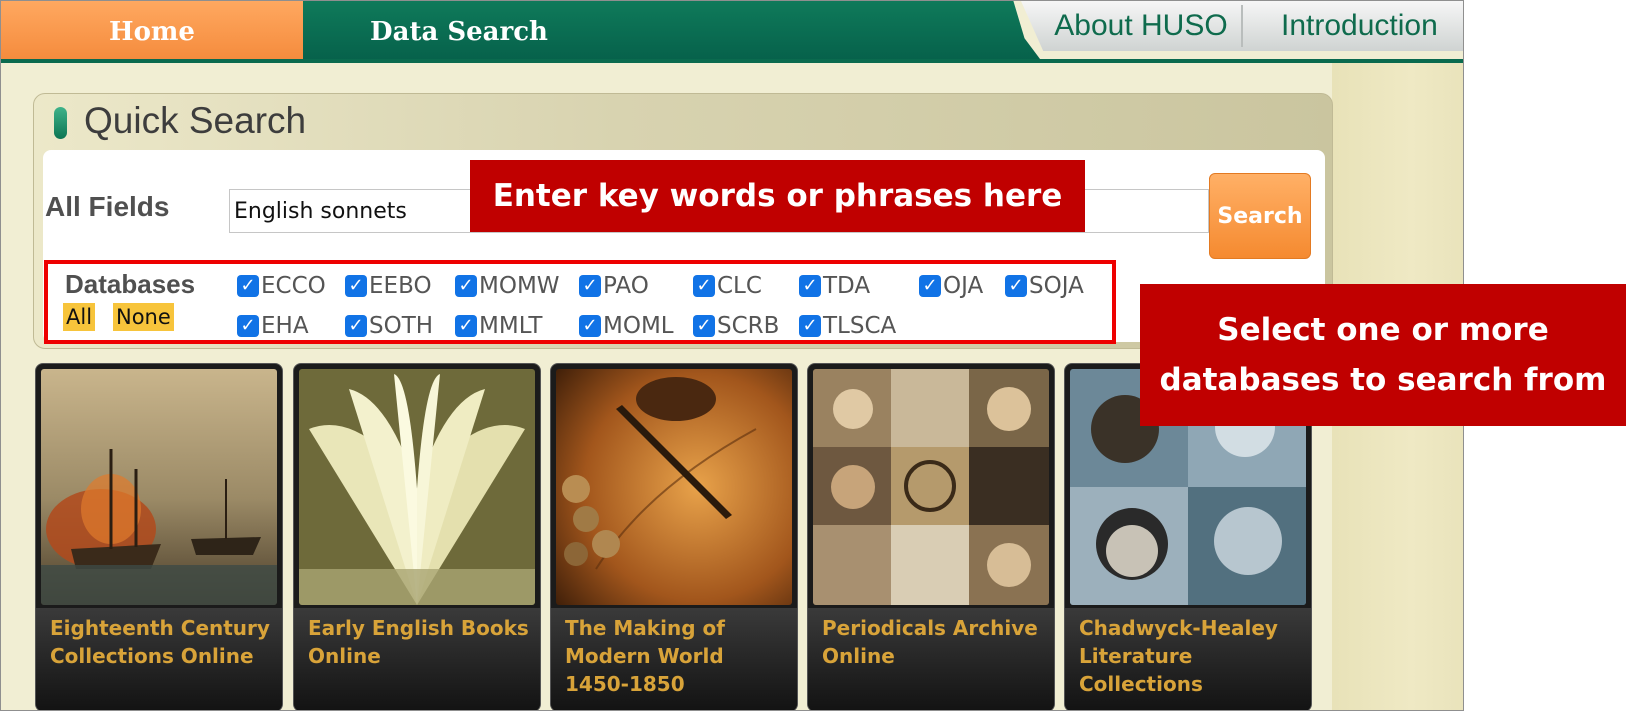  What do you see at coordinates (1260, 216) in the screenshot?
I see `search-button: Search` at bounding box center [1260, 216].